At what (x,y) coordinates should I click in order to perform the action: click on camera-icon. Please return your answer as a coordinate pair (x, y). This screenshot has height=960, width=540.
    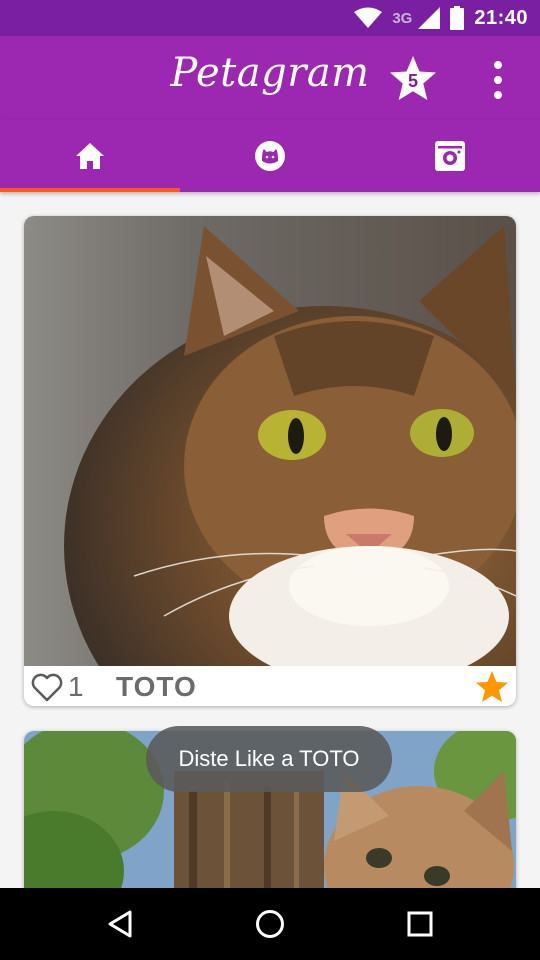
    Looking at the image, I should click on (450, 156).